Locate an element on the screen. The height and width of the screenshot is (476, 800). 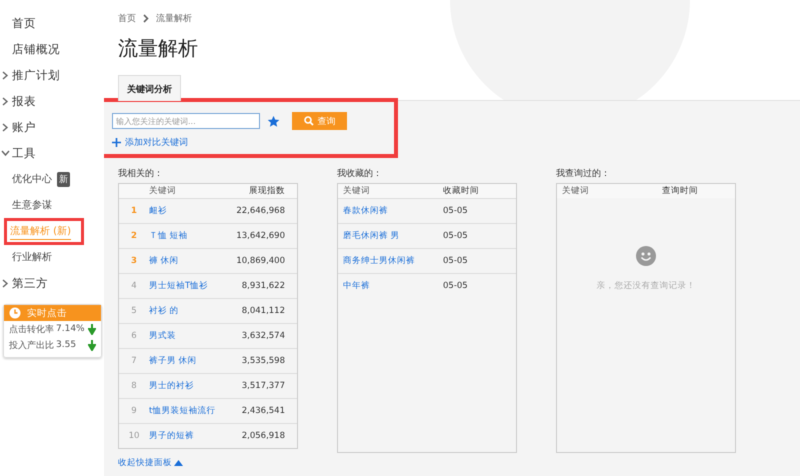
rank-number: 4 is located at coordinates (134, 286).